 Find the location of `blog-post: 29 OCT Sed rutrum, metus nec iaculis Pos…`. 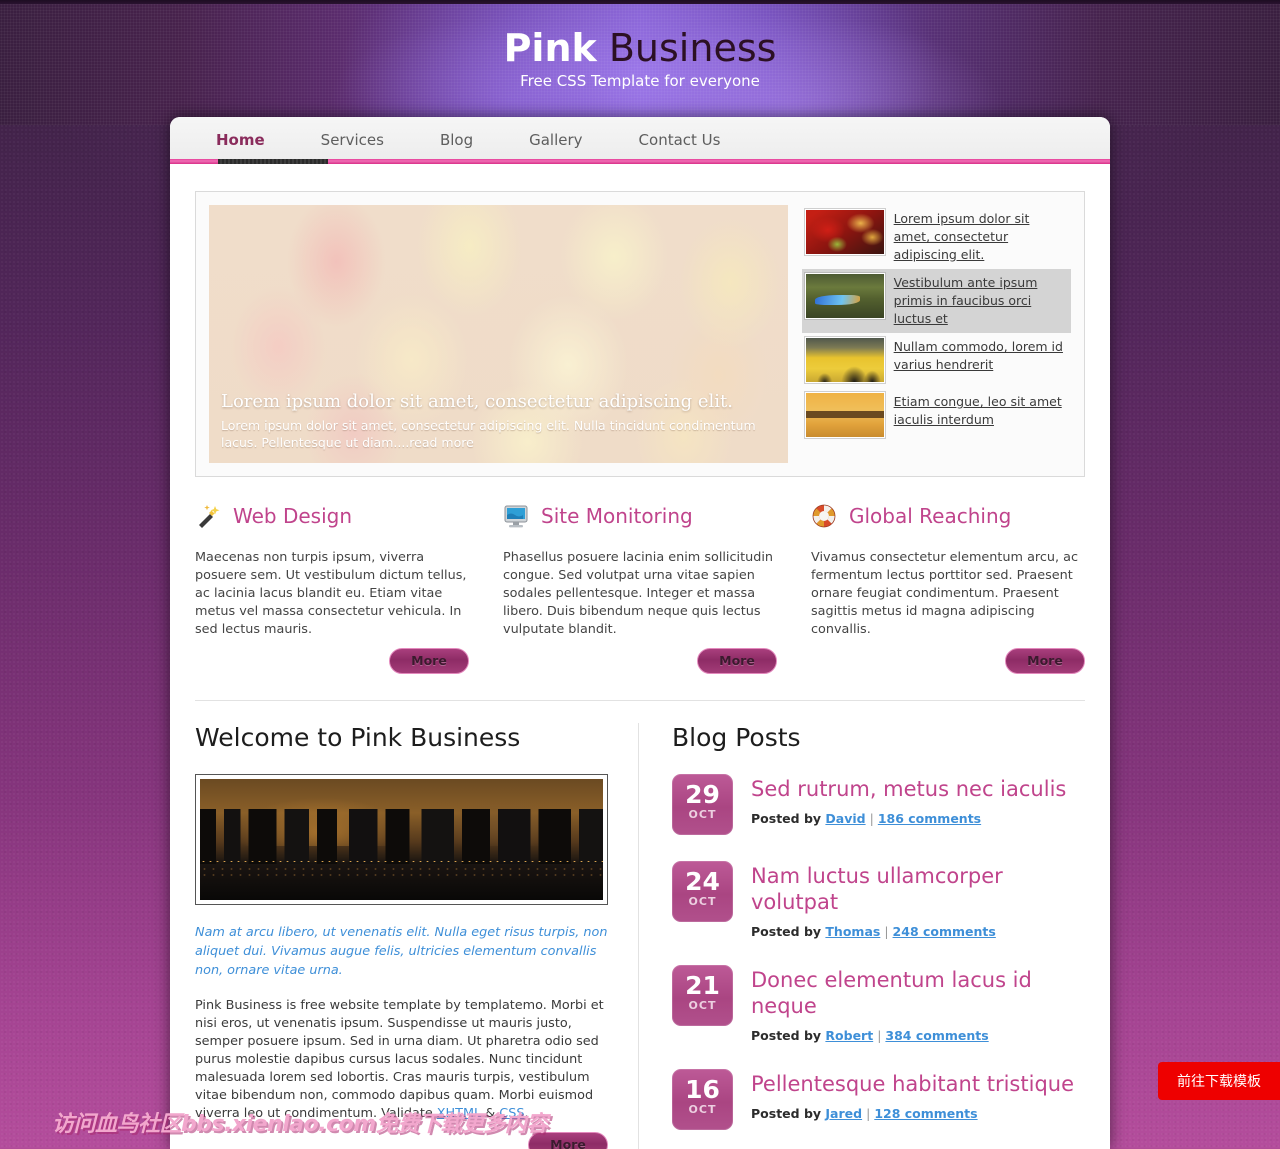

blog-post: 29 OCT Sed rutrum, metus nec iaculis Pos… is located at coordinates (876, 804).